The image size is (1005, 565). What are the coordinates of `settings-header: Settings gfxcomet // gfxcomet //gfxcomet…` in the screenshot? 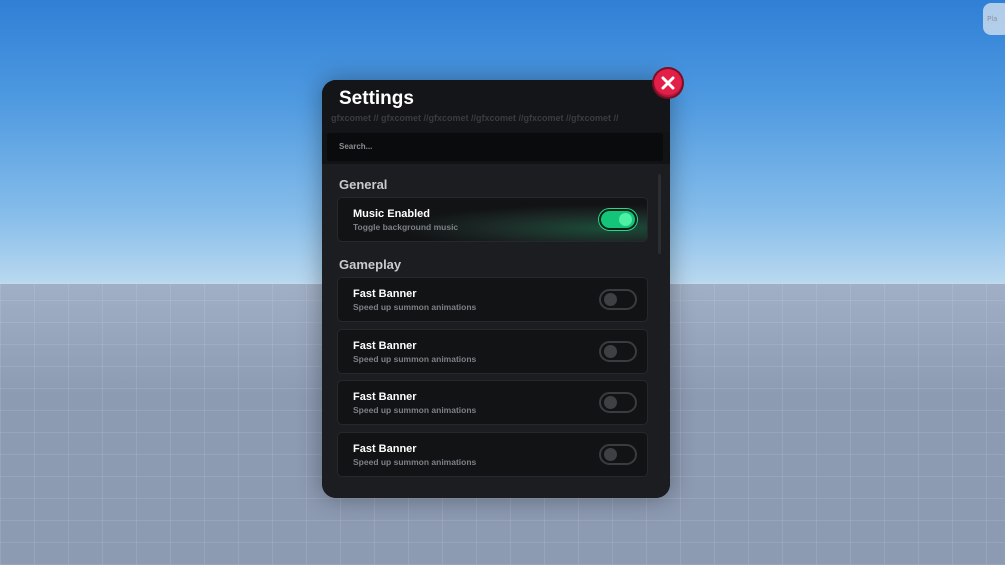 It's located at (496, 106).